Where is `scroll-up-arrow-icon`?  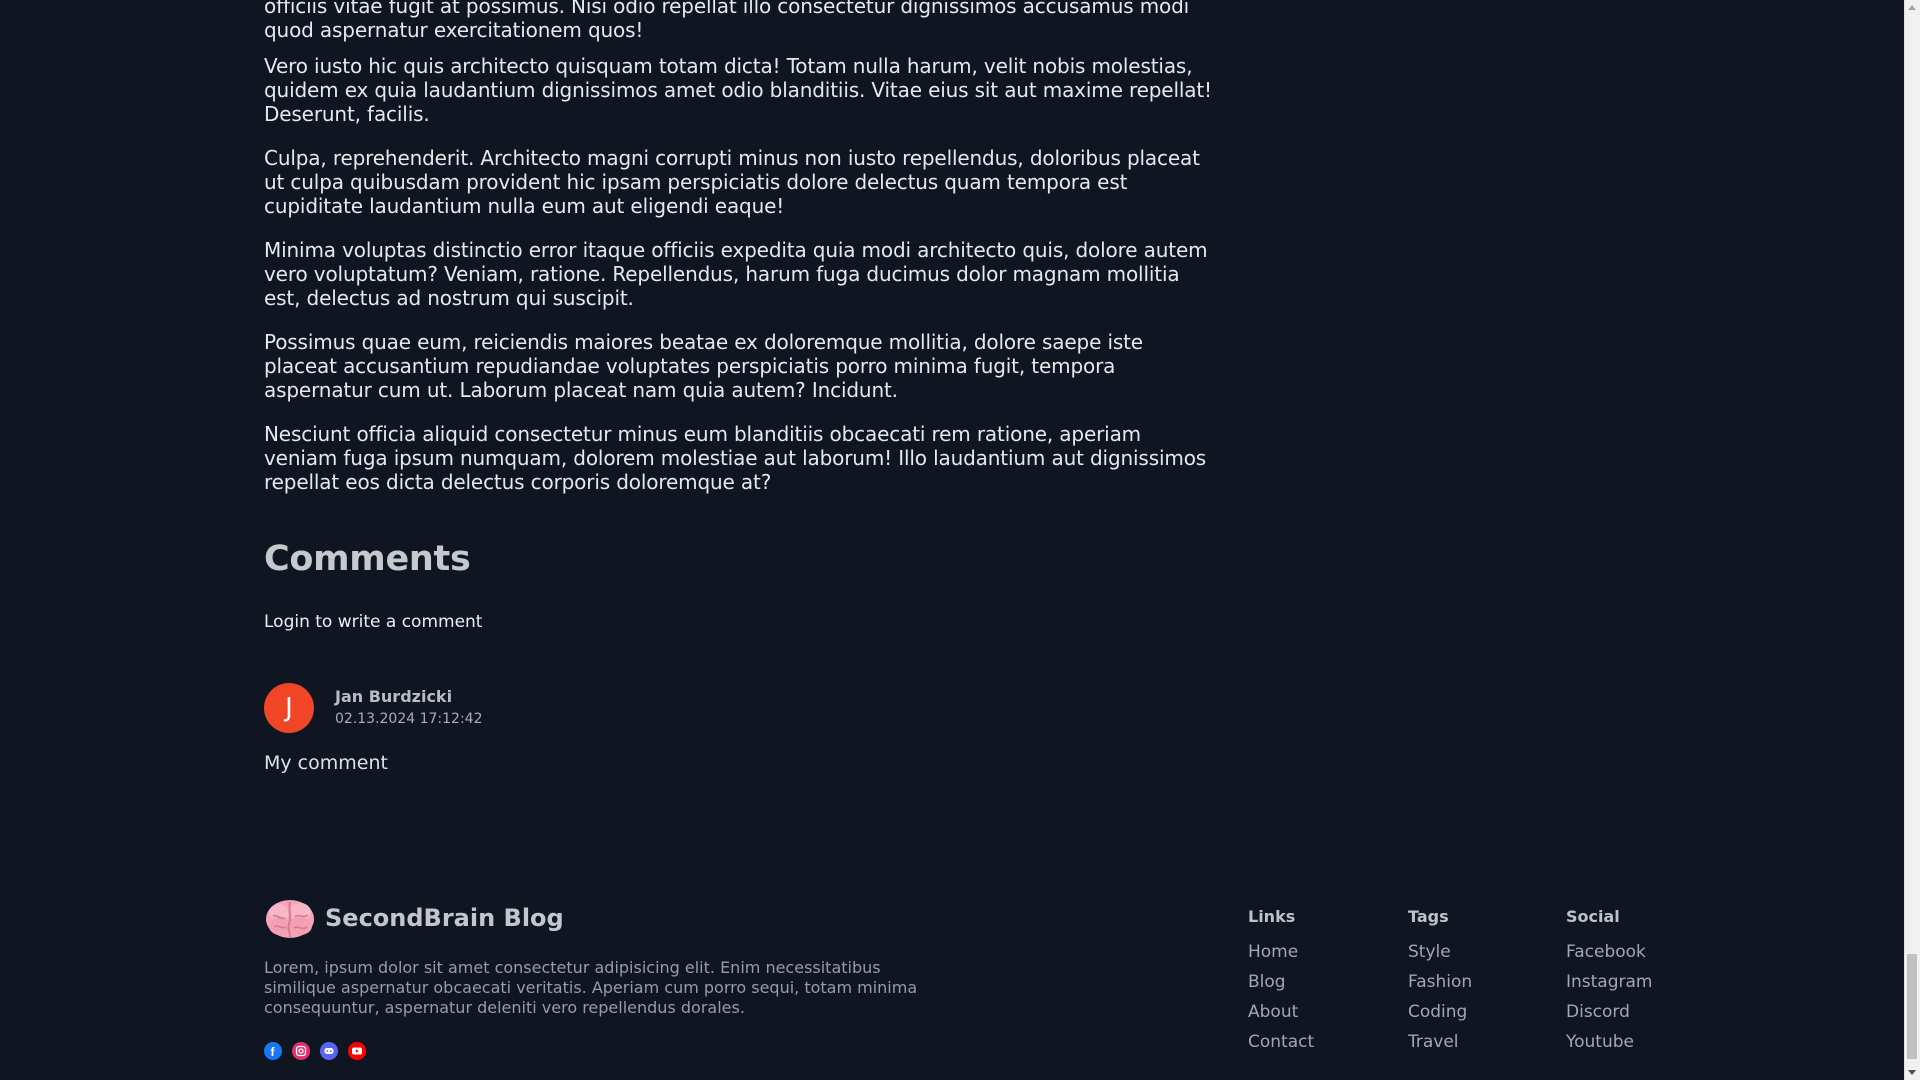 scroll-up-arrow-icon is located at coordinates (1912, 7).